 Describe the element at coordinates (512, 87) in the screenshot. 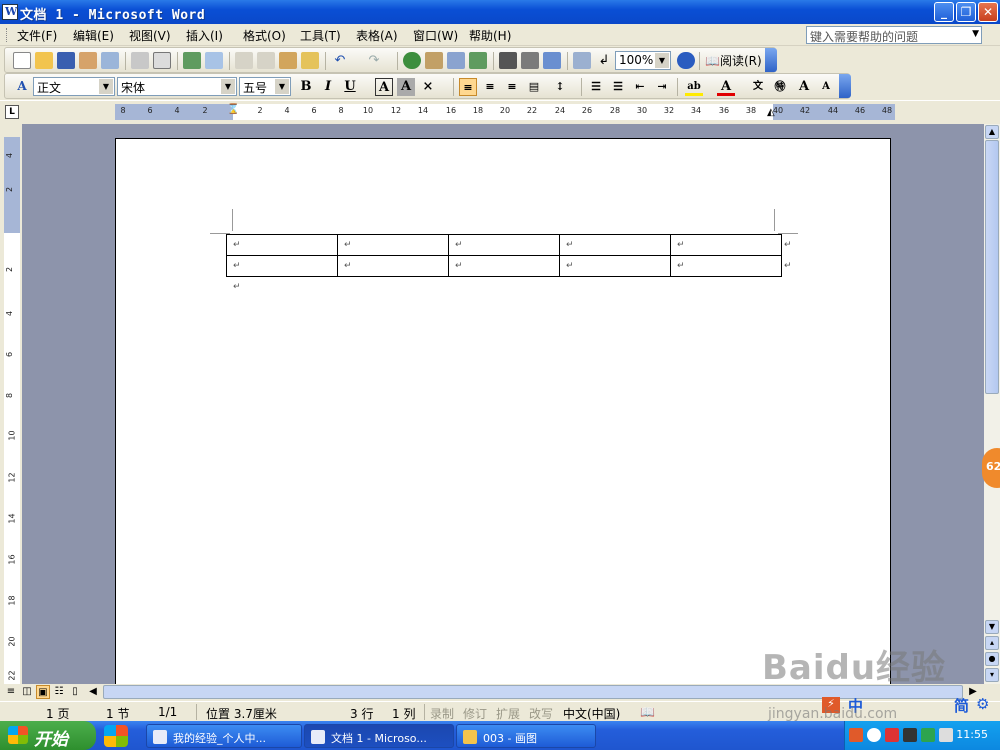

I see `align-right-icon: ≡` at that location.